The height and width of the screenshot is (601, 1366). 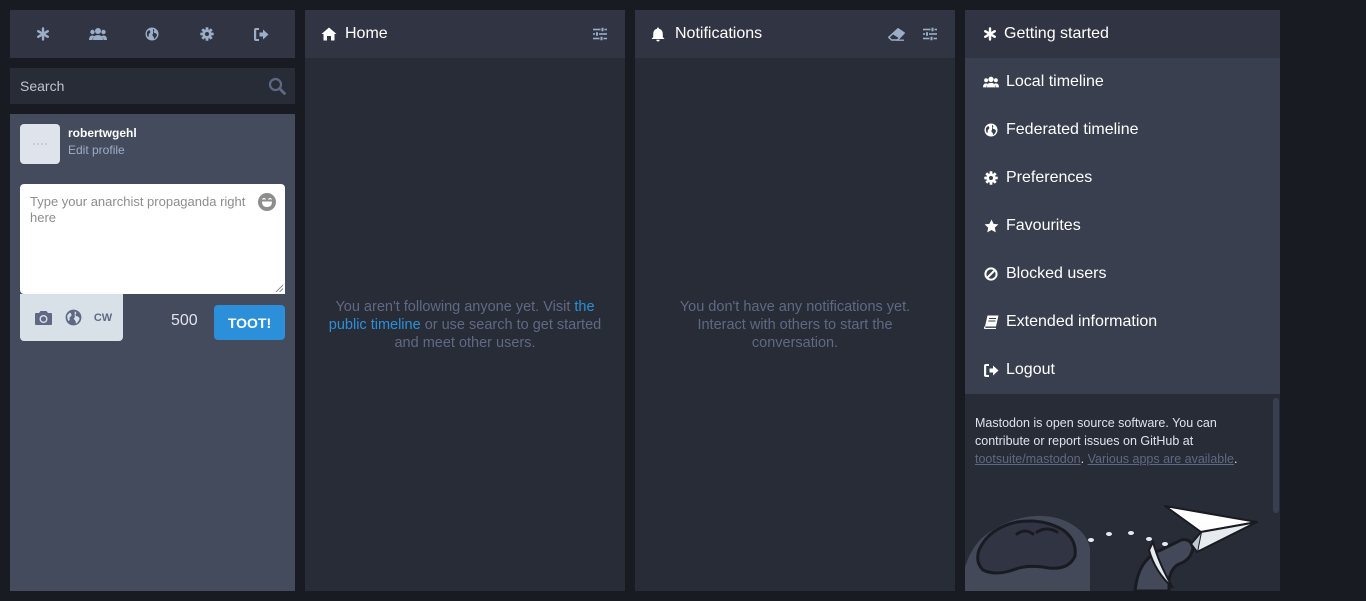 What do you see at coordinates (102, 150) in the screenshot?
I see `edit-profile-link: Edit profile` at bounding box center [102, 150].